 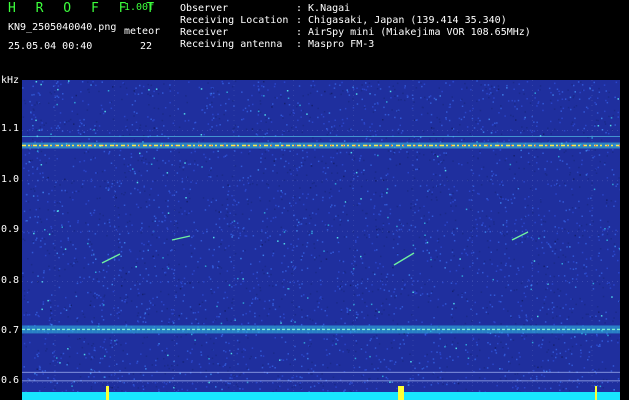 I want to click on datetime-label: 25.05.04 00:40, so click(x=50, y=46).